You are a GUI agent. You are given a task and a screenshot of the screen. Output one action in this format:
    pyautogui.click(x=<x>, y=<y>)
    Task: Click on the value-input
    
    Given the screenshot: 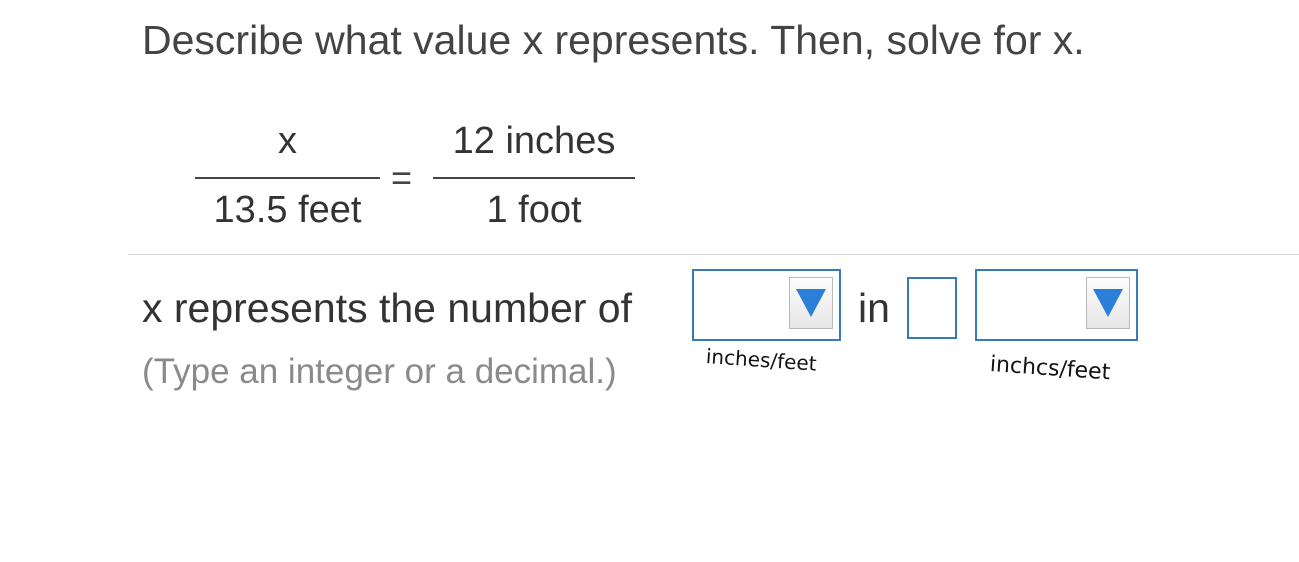 What is the action you would take?
    pyautogui.click(x=932, y=308)
    